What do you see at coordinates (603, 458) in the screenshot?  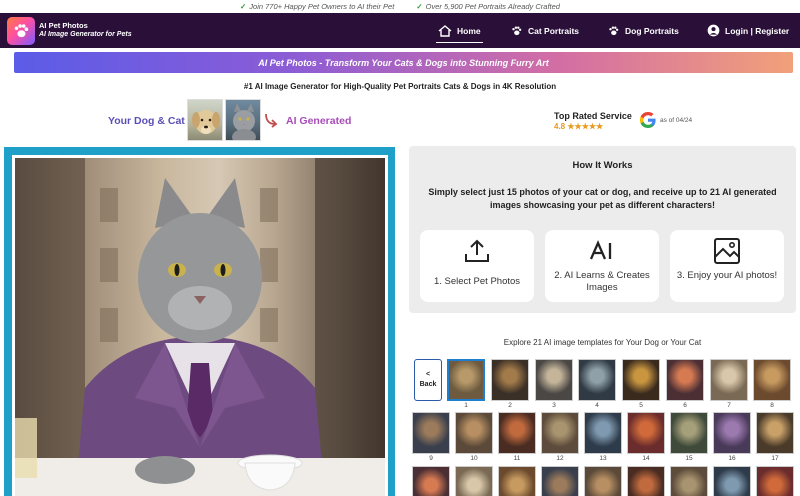 I see `template-number: 13` at bounding box center [603, 458].